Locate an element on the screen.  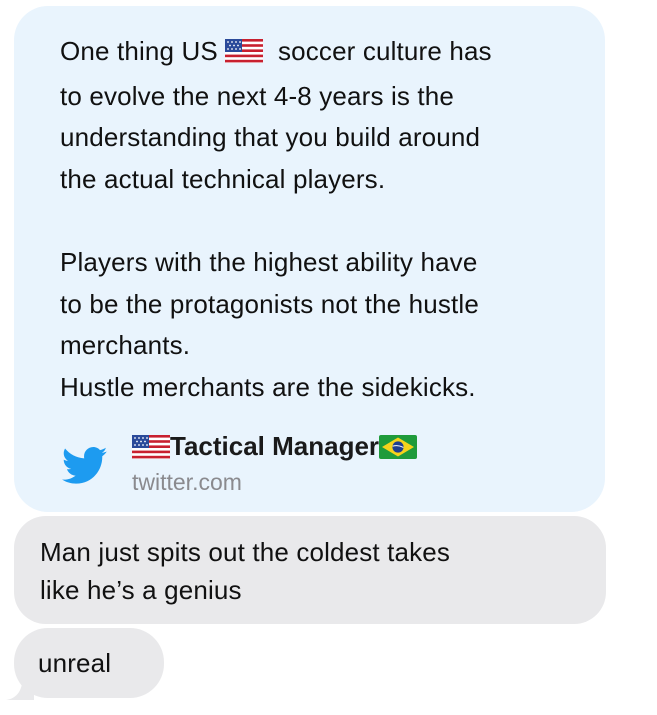
tweet-text-line-6: Players with the highest ability have is located at coordinates (269, 261).